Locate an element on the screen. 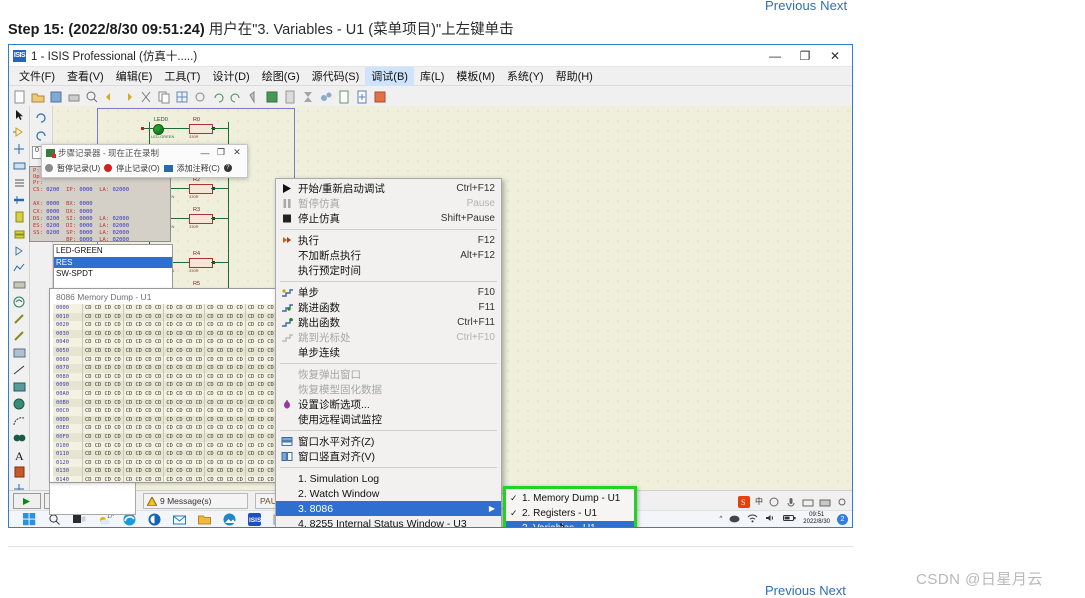  add-comment-label: 添加注释(C) is located at coordinates (198, 168).